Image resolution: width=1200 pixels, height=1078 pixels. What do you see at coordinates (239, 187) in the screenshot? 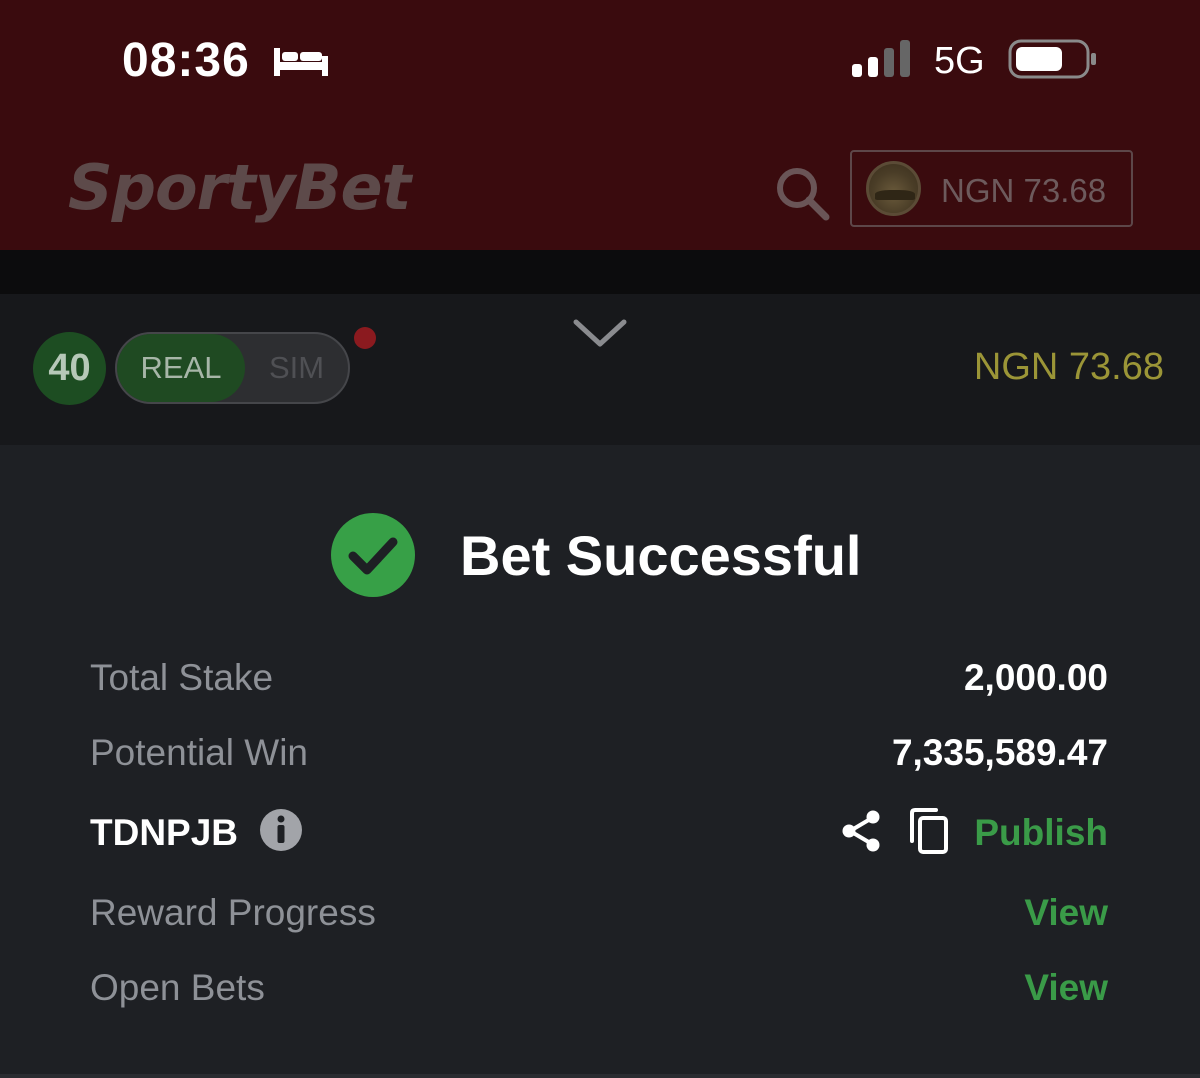
I see `sportybet-logo: SportyBet` at bounding box center [239, 187].